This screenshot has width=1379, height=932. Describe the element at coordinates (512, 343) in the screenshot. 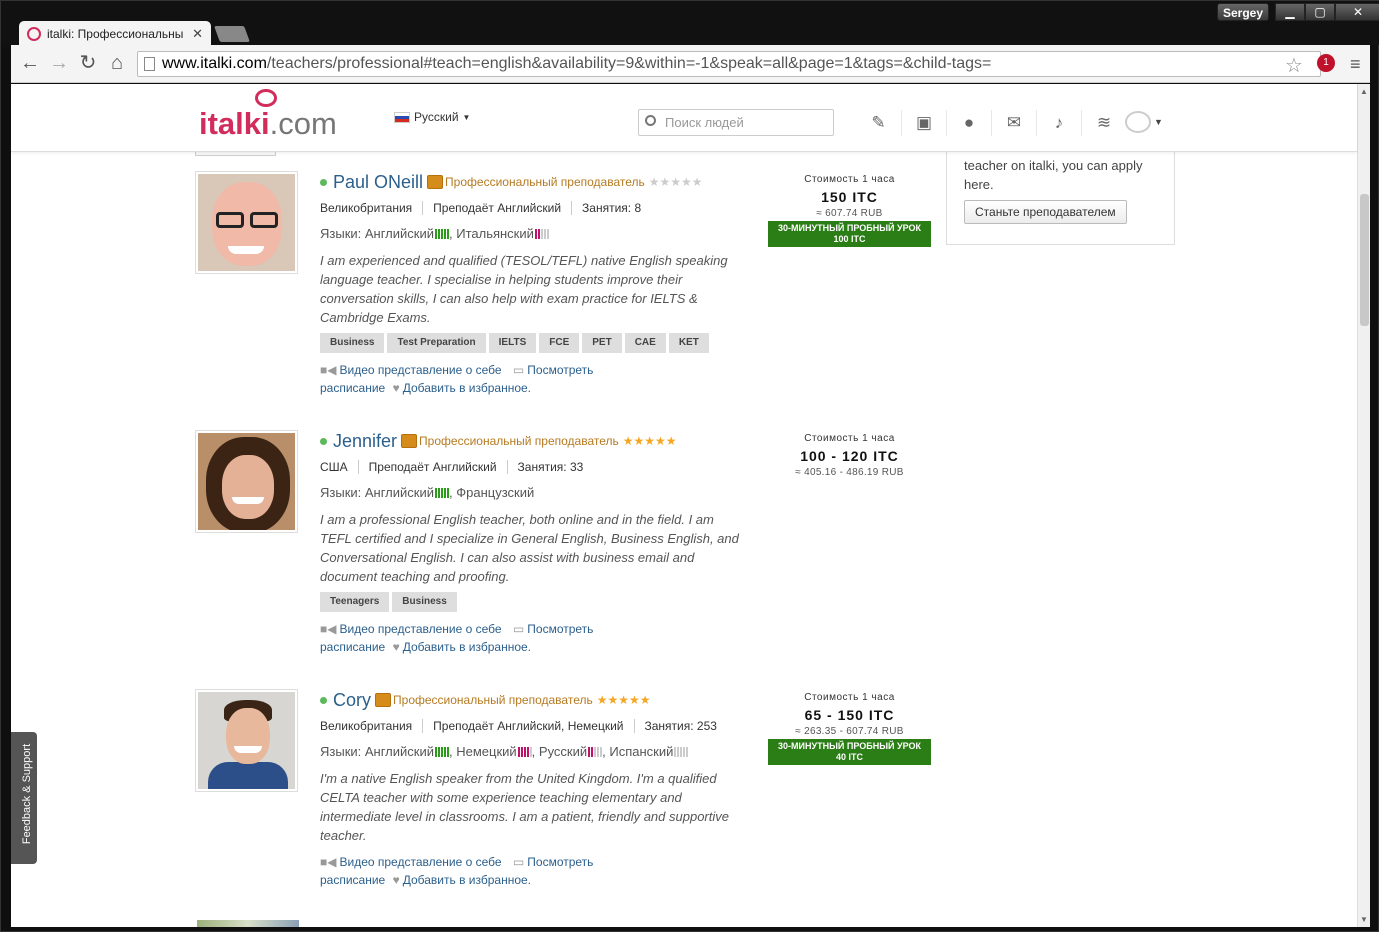

I see `tag: IELTS` at that location.